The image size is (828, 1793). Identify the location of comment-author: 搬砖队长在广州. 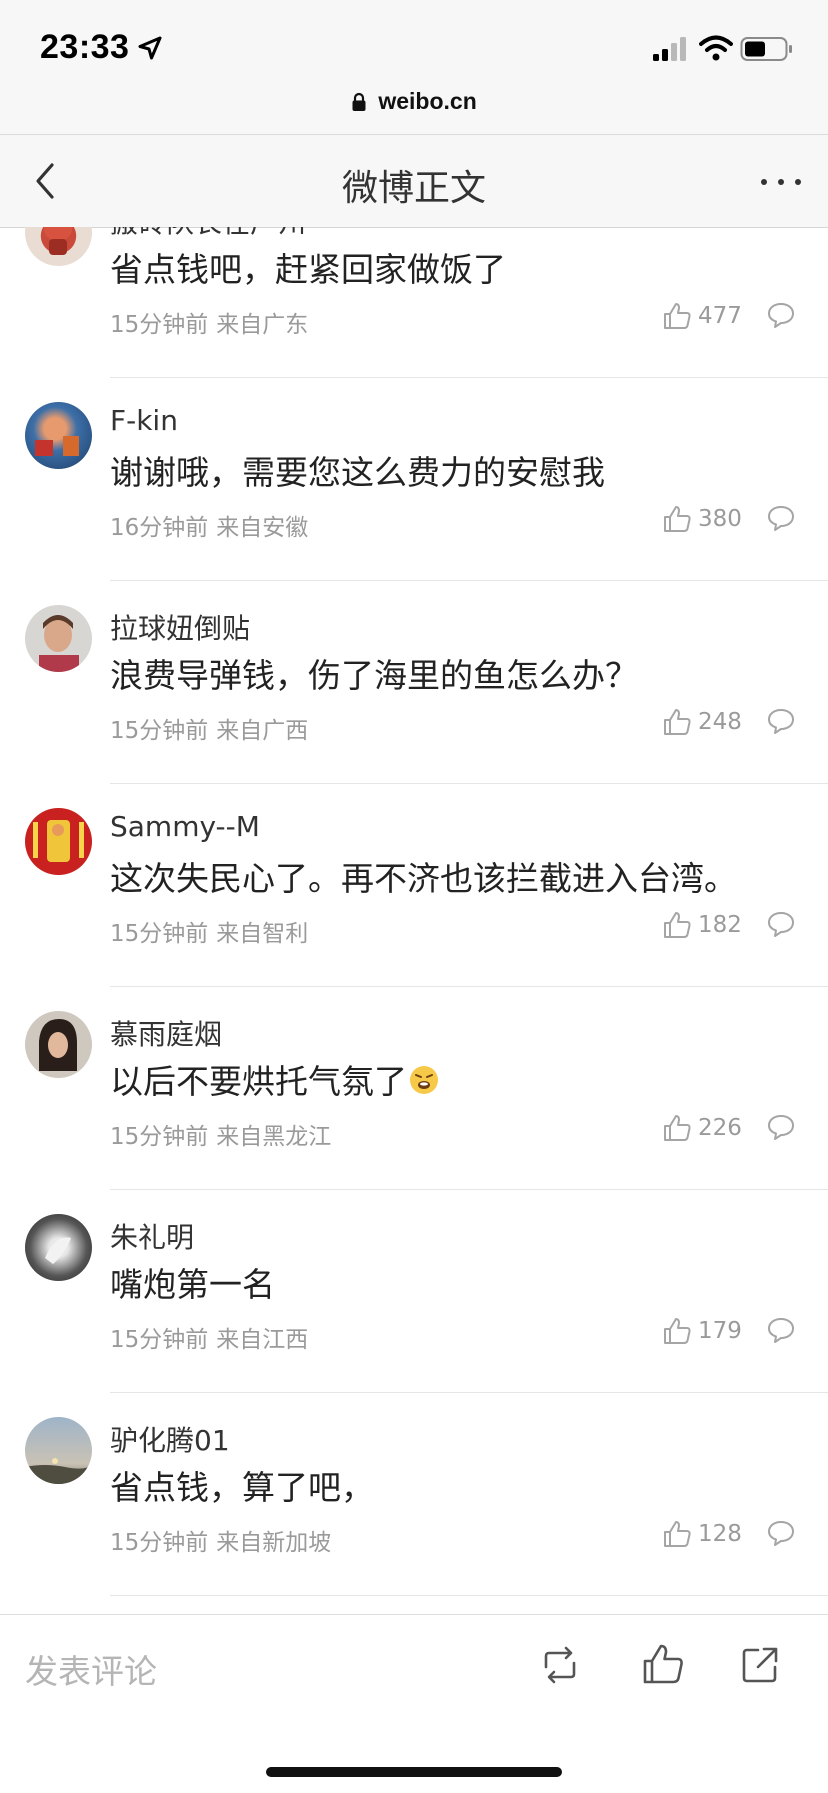
(208, 234).